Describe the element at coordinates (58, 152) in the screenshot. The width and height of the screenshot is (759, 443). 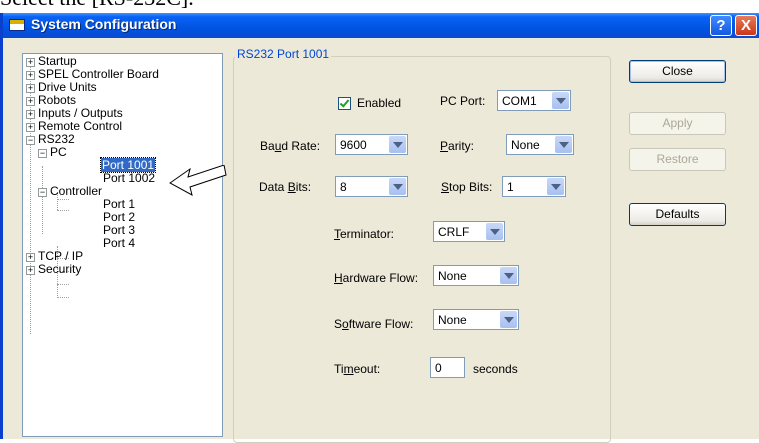
I see `tree-item-pc: PC` at that location.